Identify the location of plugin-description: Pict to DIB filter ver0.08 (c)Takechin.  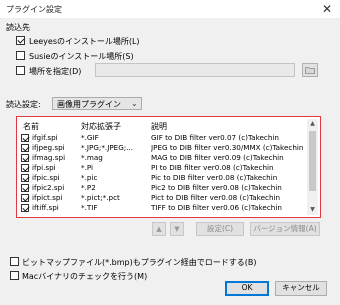
(216, 197).